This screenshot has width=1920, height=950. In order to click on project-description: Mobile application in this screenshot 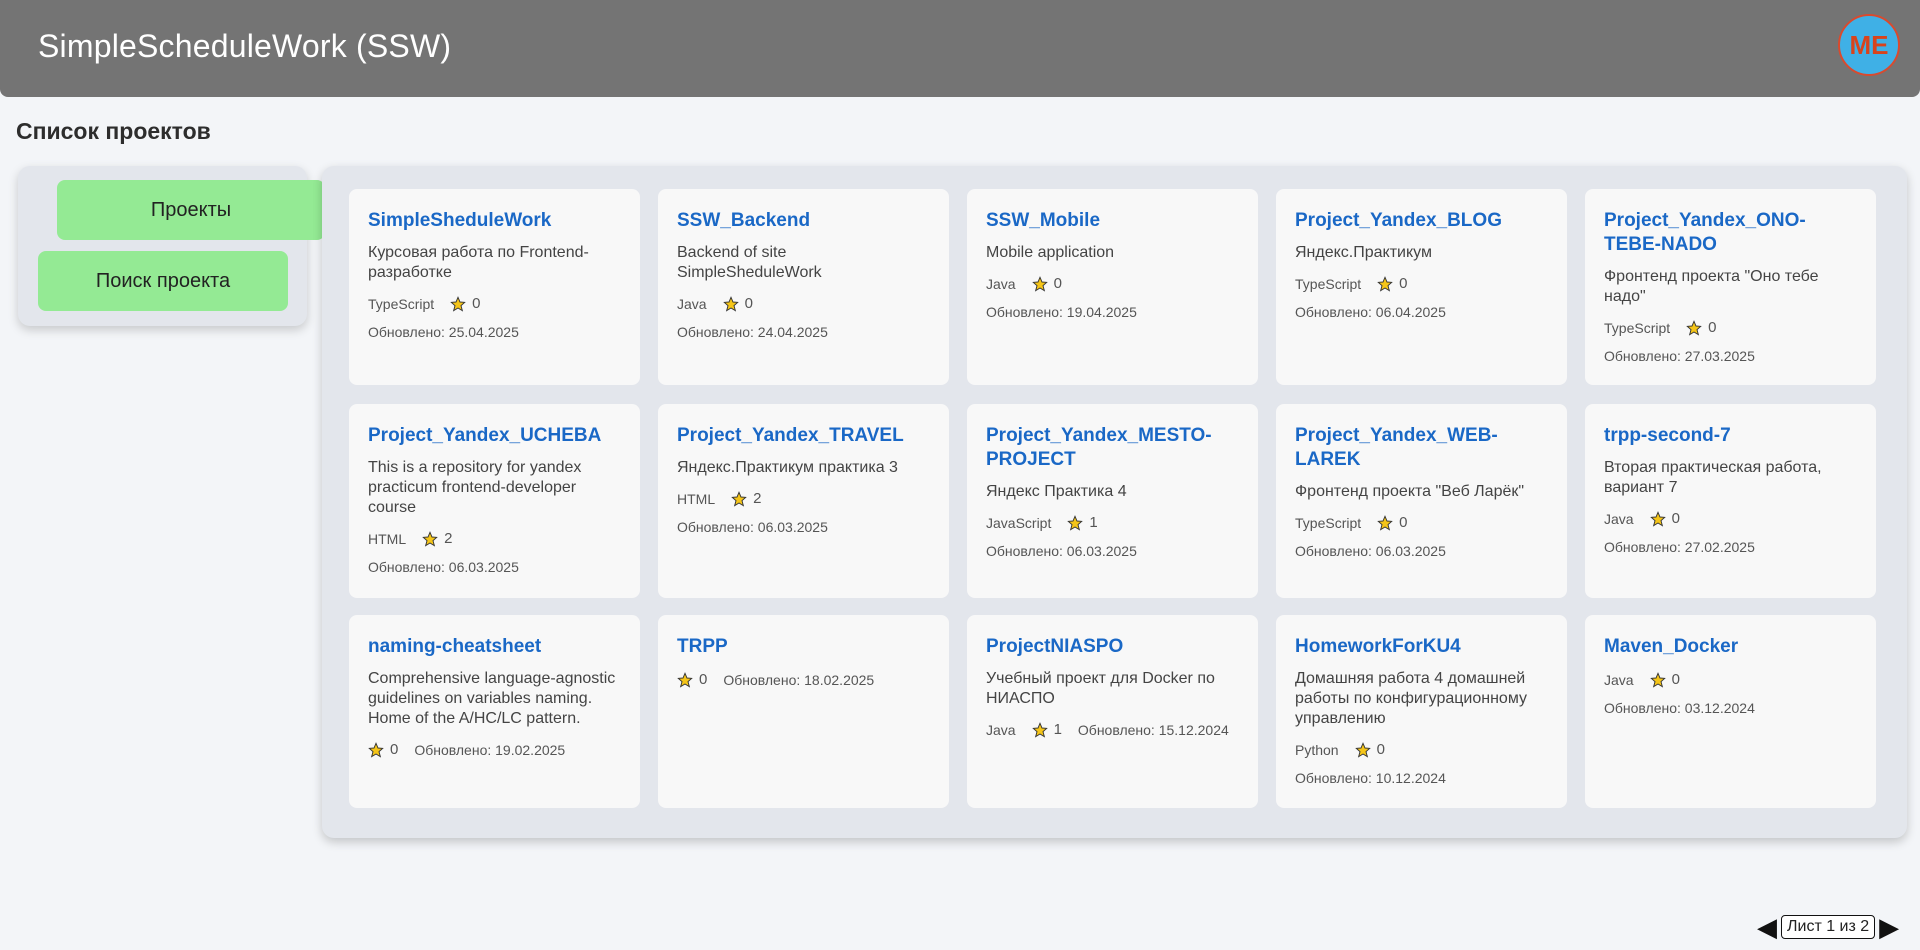, I will do `click(1050, 252)`.